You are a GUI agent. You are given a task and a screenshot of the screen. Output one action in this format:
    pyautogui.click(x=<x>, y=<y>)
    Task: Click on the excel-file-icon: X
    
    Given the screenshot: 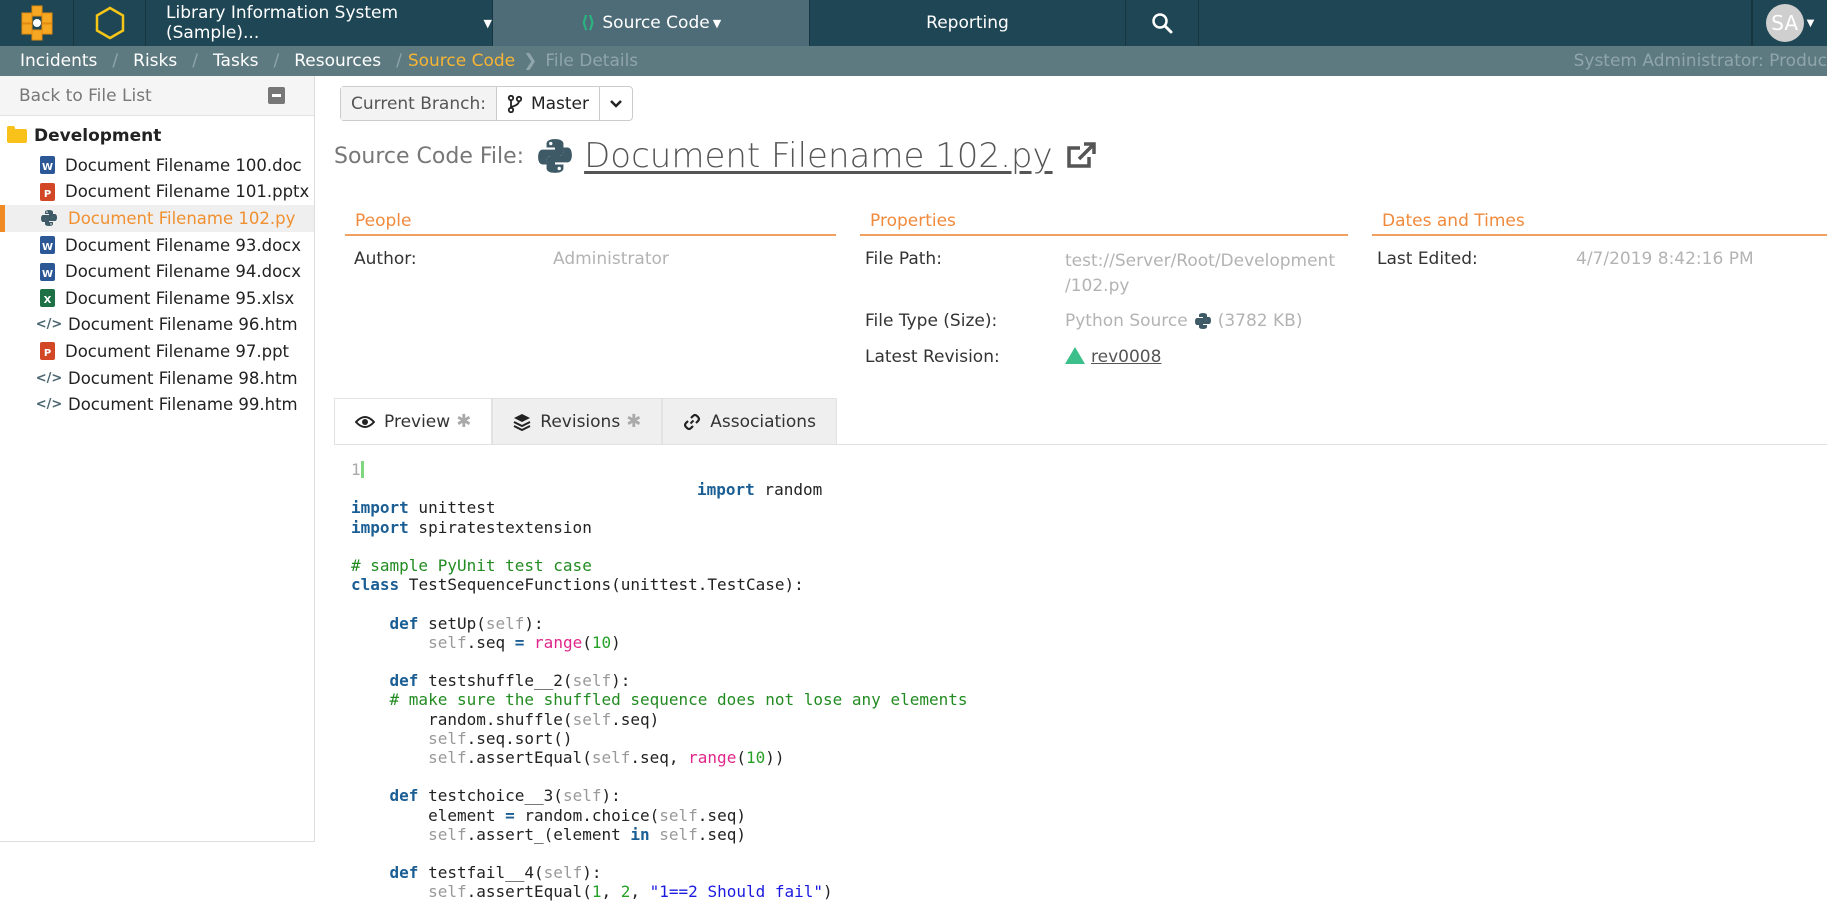 What is the action you would take?
    pyautogui.click(x=47, y=298)
    